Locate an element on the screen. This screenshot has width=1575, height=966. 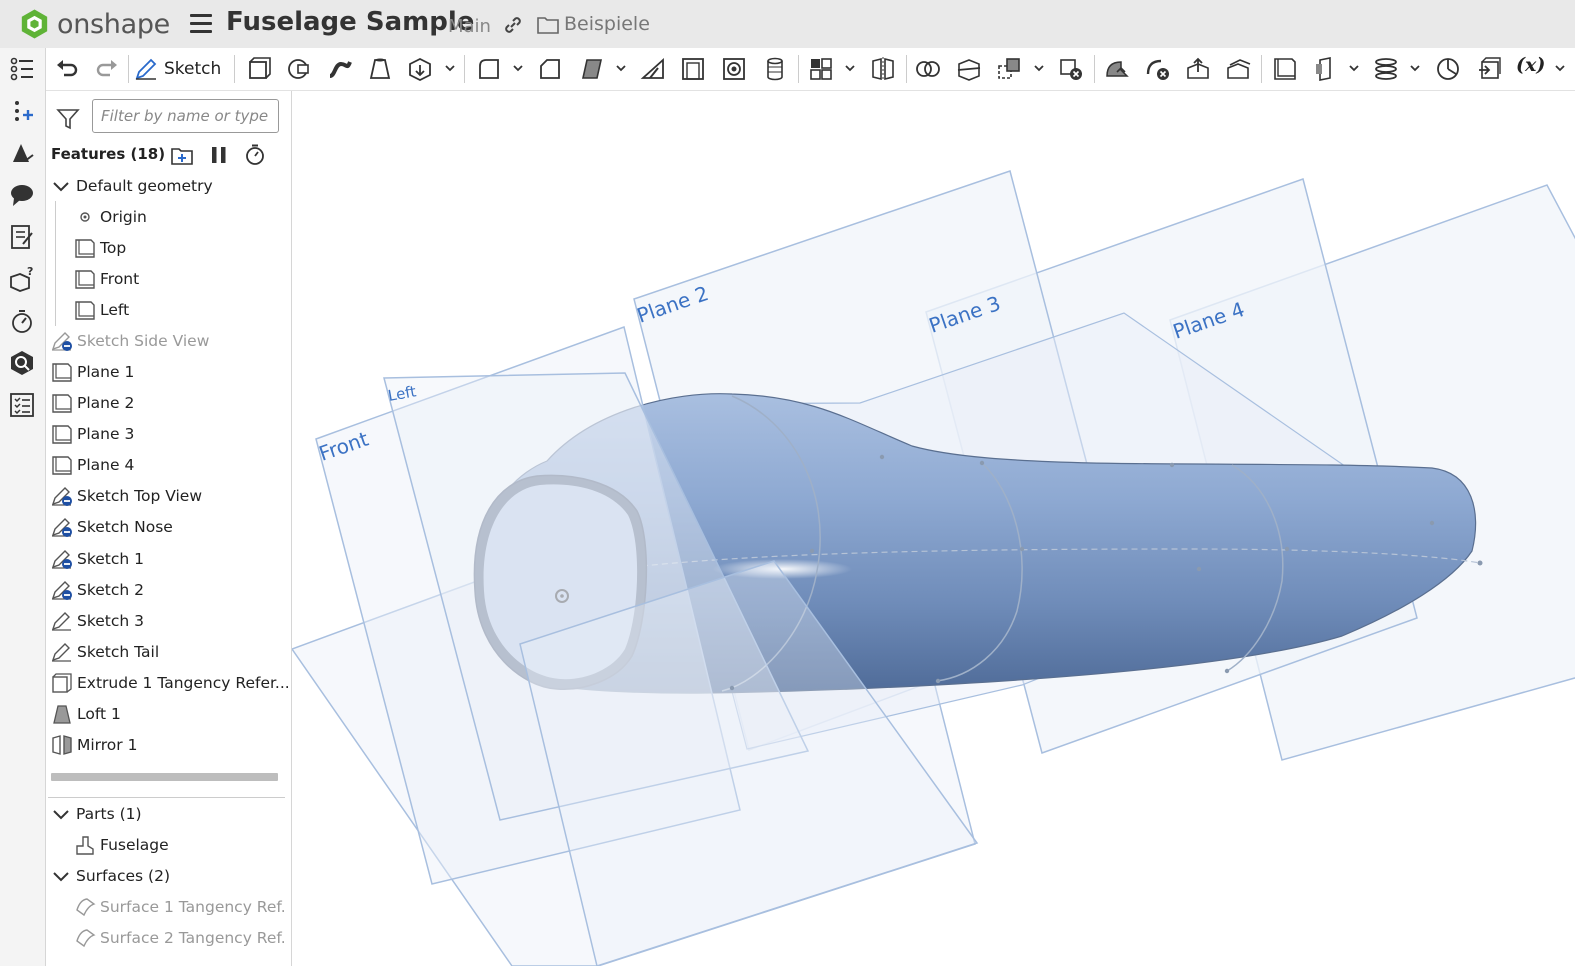
tree-item-plane-1: Plane 1 is located at coordinates (173, 372).